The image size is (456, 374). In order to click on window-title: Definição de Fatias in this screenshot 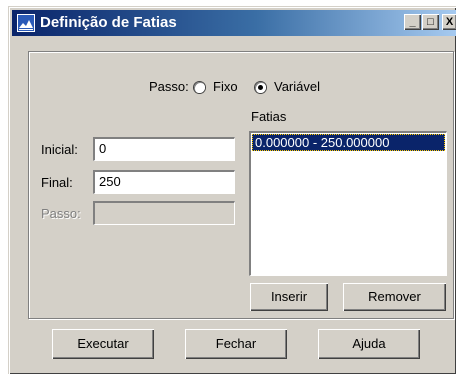, I will do `click(108, 22)`.